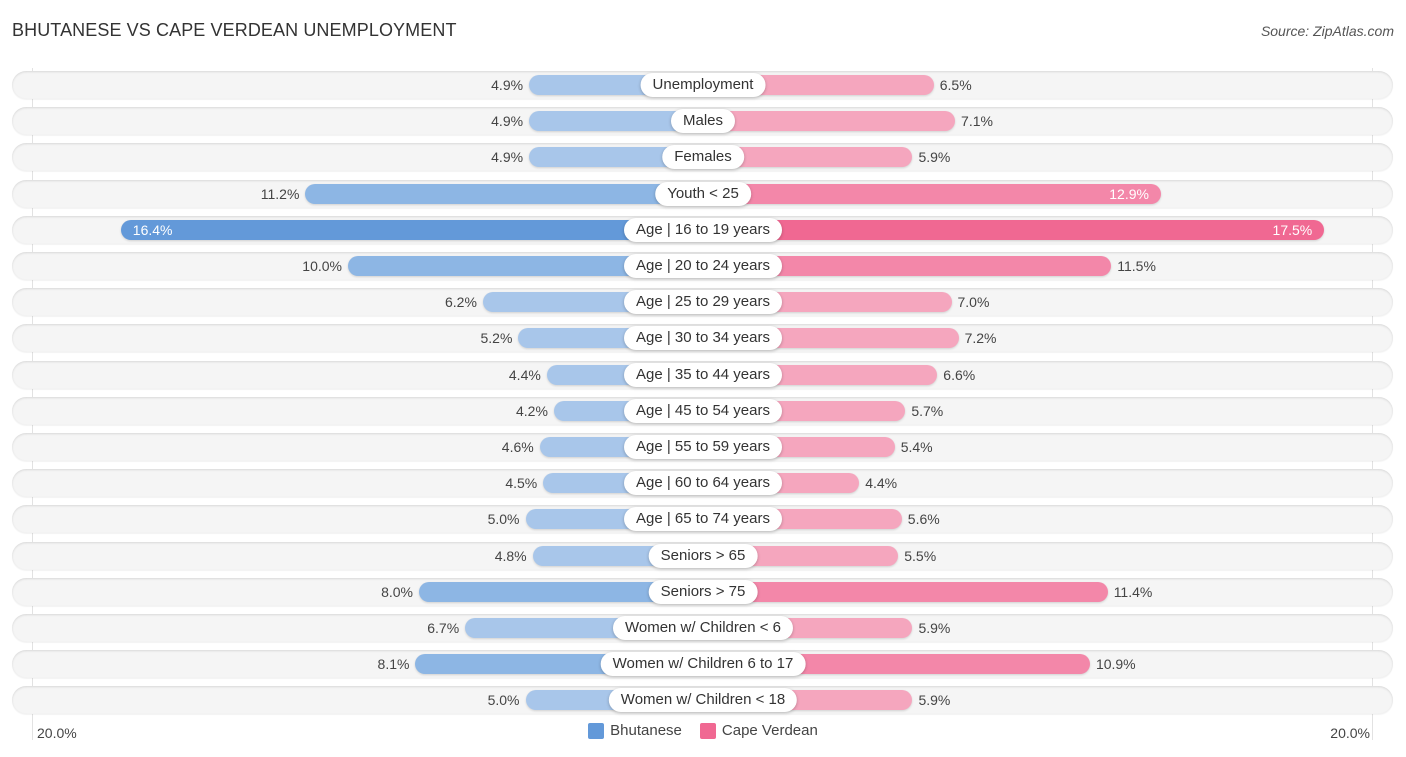 The image size is (1406, 757). I want to click on value-label-cape-verdean: 10.9%, so click(1115, 664).